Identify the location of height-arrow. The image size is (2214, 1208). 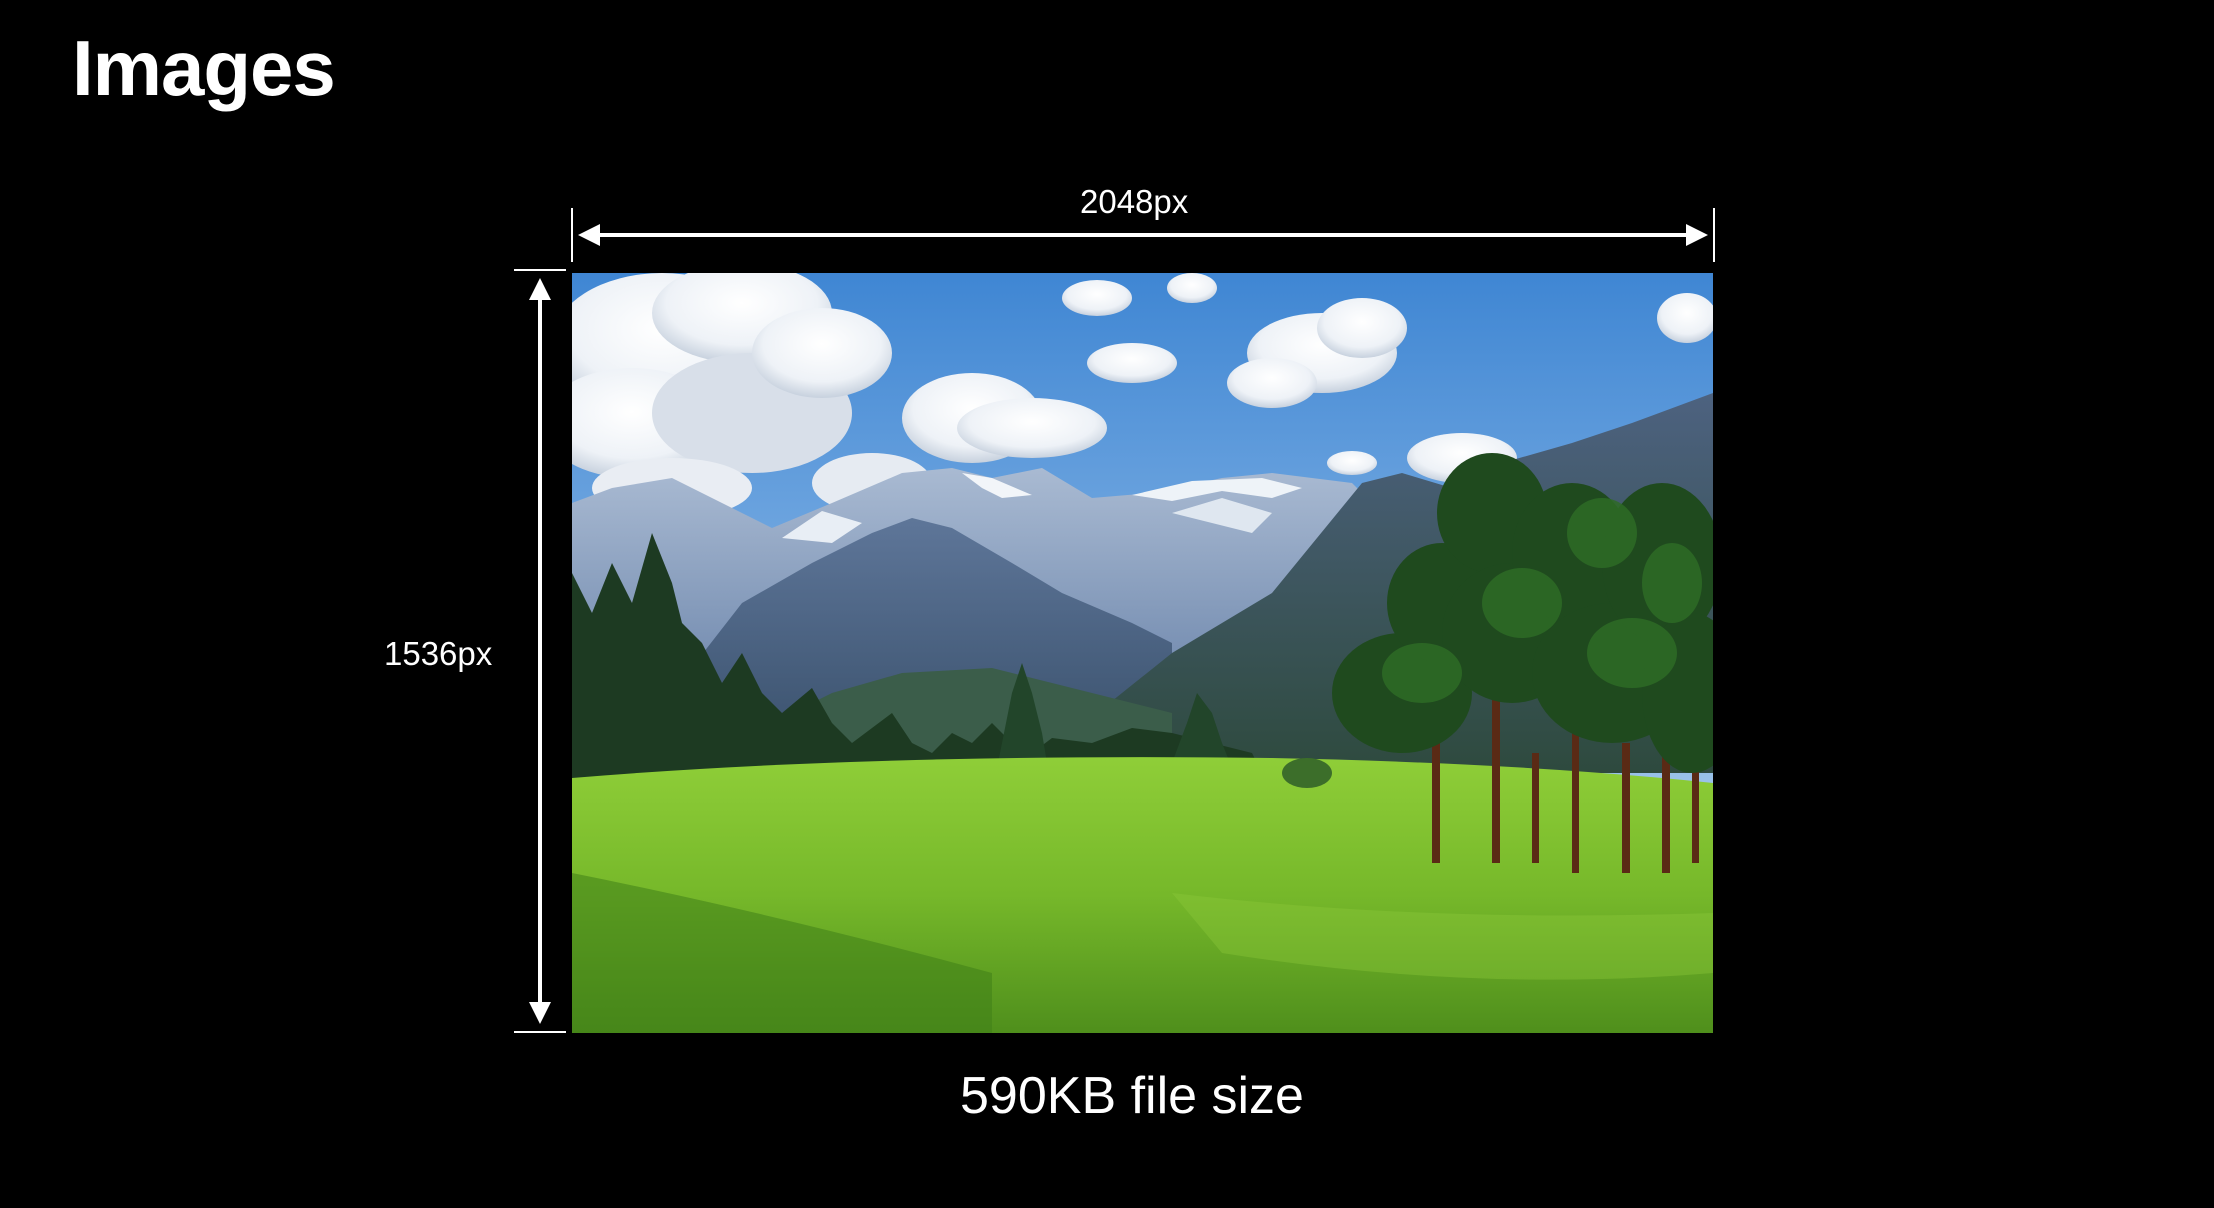
(540, 651).